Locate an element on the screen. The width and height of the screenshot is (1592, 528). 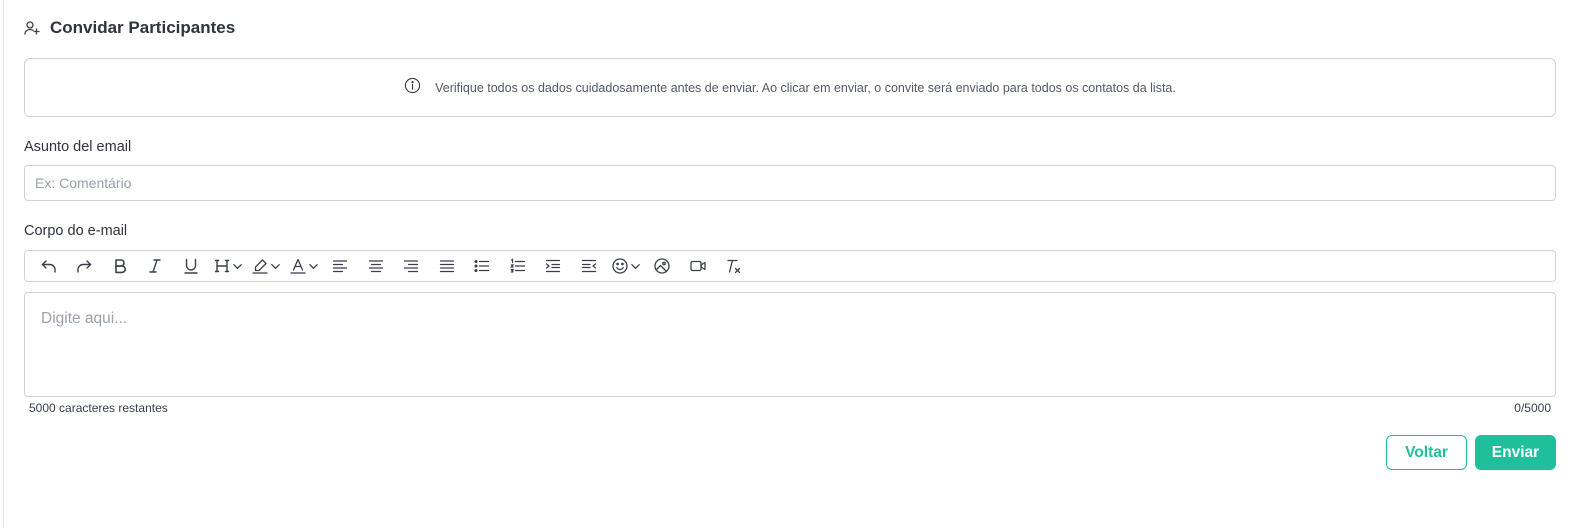
character-counter: 5000 caracteres restantes 0/5000 is located at coordinates (790, 406).